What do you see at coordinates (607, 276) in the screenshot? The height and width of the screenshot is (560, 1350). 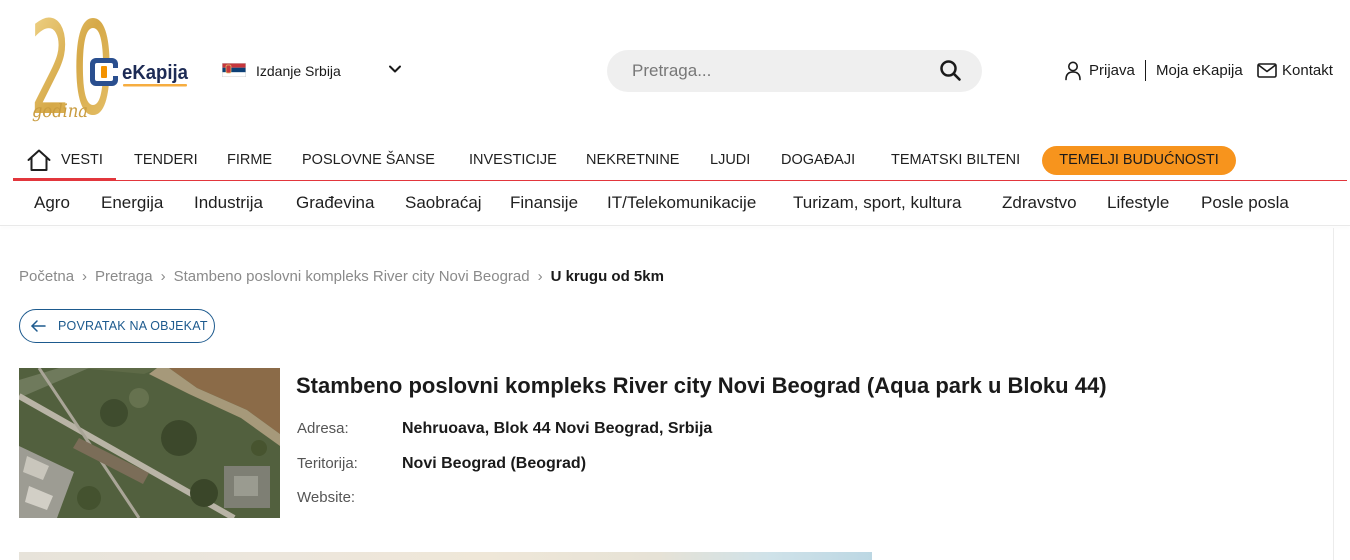 I see `breadcrumb-current: U krugu od 5km` at bounding box center [607, 276].